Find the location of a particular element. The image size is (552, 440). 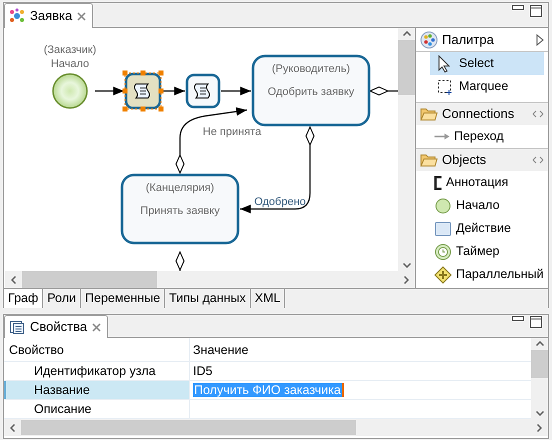

editor-tab: Заявка is located at coordinates (49, 15).